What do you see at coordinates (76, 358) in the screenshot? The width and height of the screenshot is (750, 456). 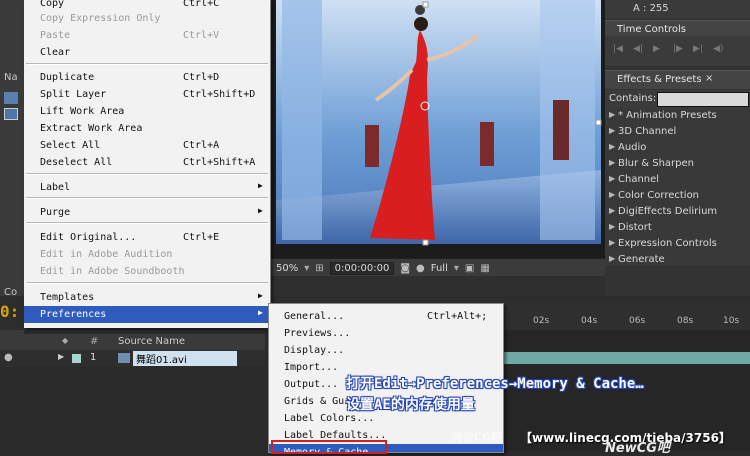 I see `label-color-swatch` at bounding box center [76, 358].